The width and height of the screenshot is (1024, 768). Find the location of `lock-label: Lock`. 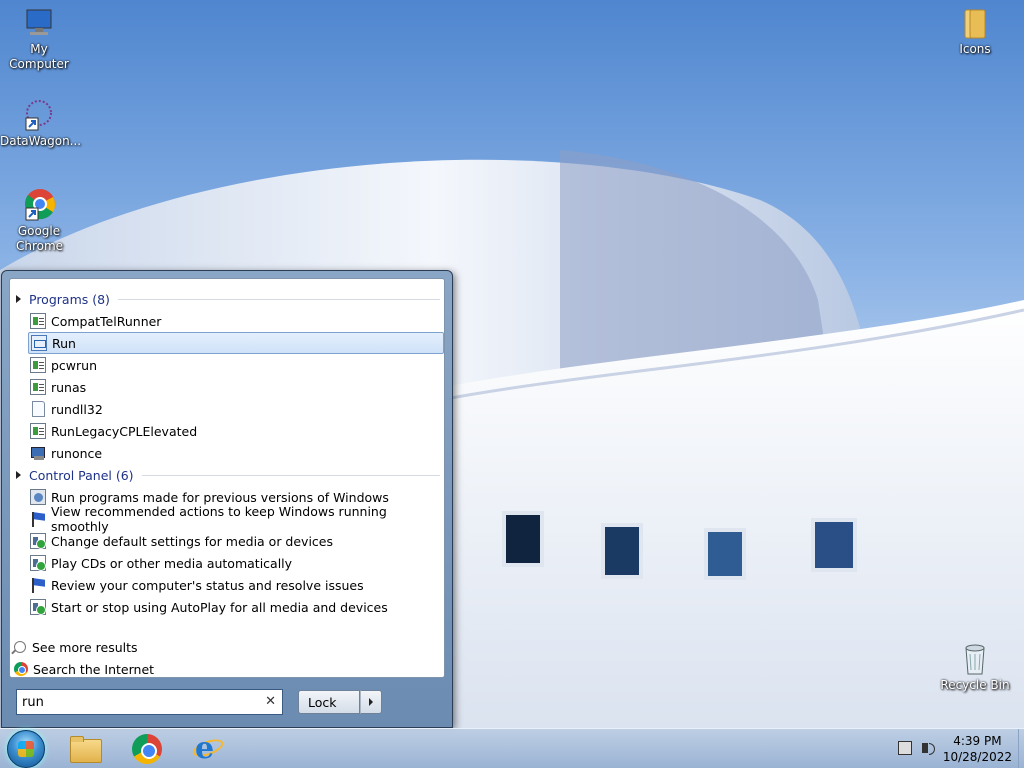

lock-label: Lock is located at coordinates (322, 702).